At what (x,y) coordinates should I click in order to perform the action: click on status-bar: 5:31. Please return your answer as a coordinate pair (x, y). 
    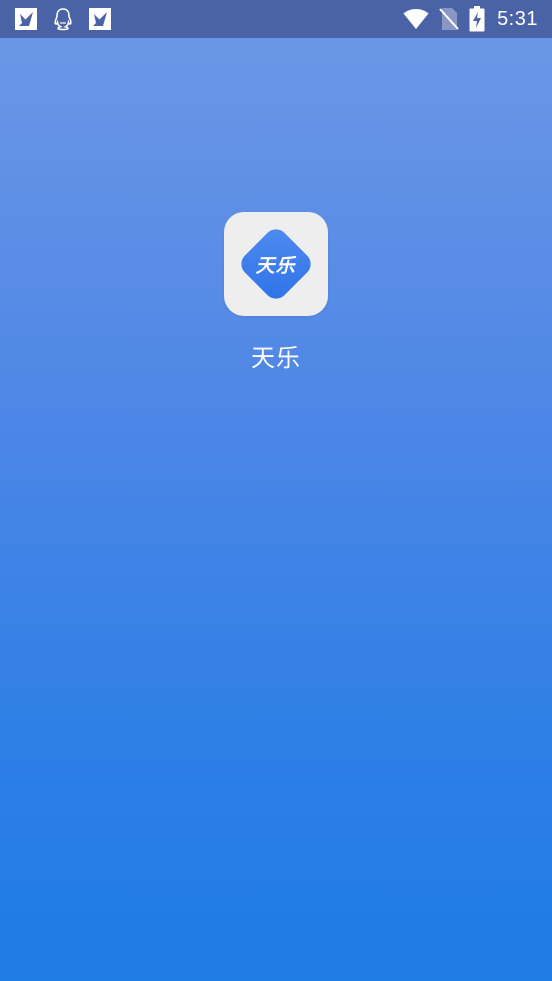
    Looking at the image, I should click on (276, 19).